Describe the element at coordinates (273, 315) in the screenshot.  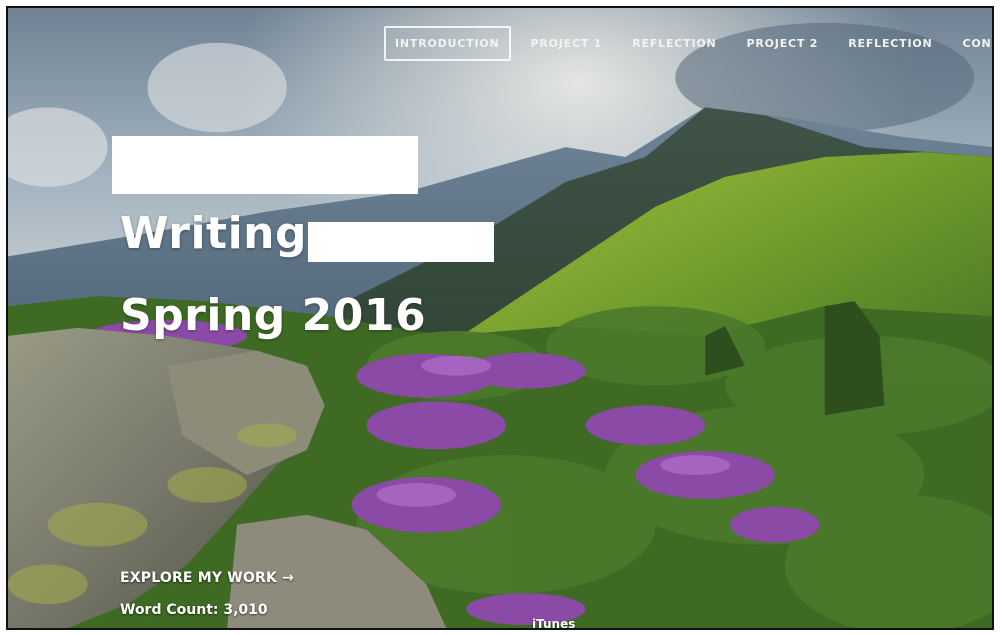
I see `hero-title-line-2: Spring 2016` at that location.